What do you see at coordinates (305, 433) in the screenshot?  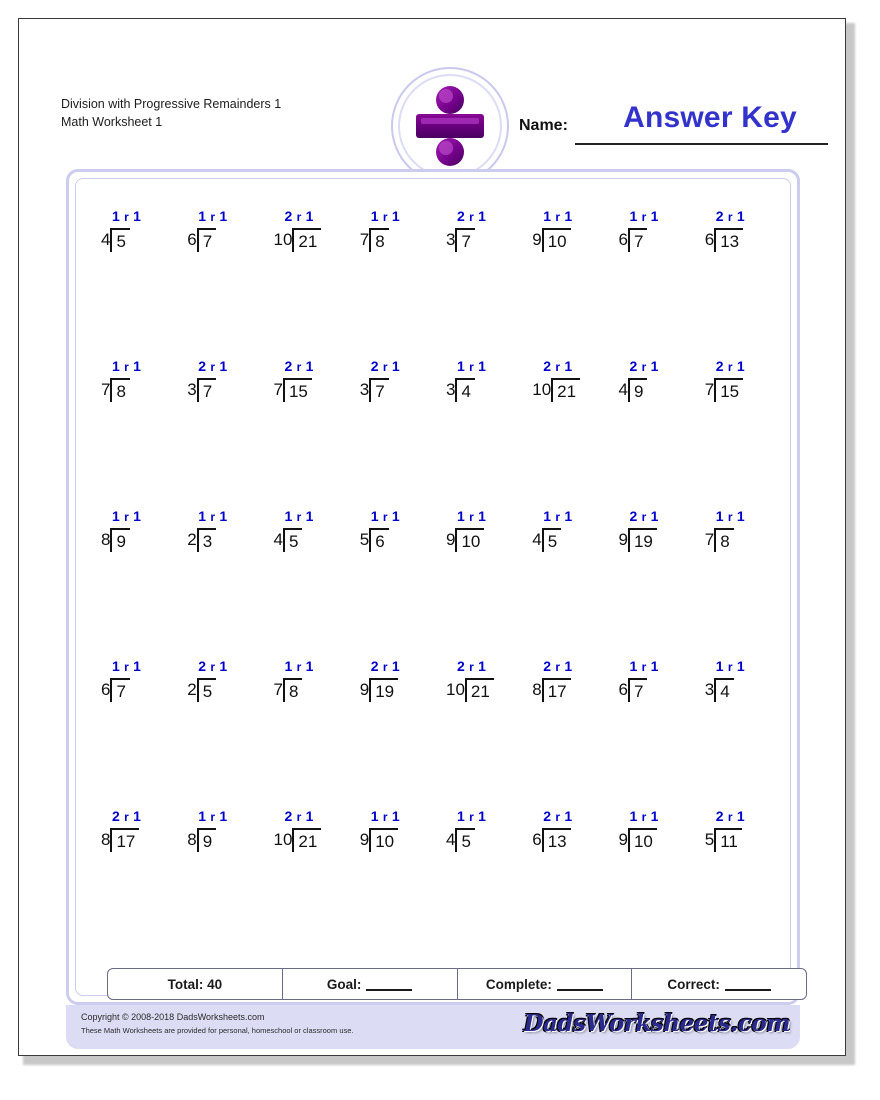 I see `problem-cell: 2 r 1 7 15` at bounding box center [305, 433].